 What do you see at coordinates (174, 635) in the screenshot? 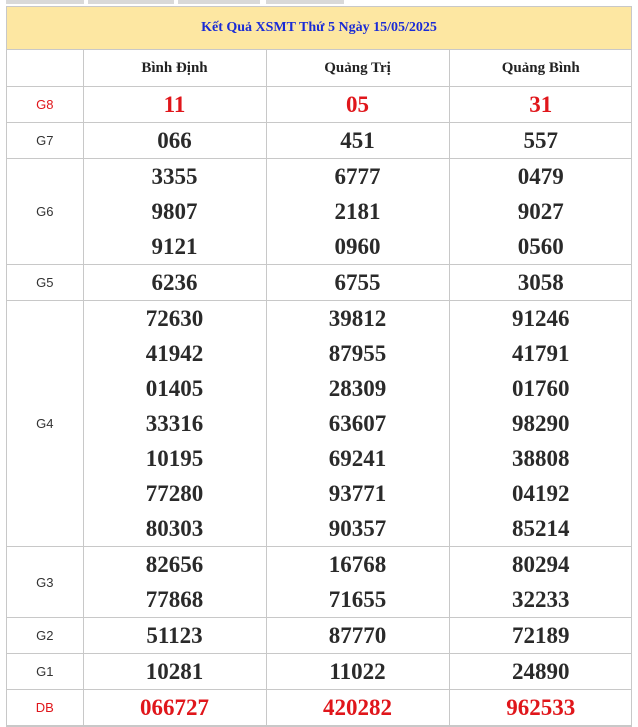
I see `prize-number: 51123` at bounding box center [174, 635].